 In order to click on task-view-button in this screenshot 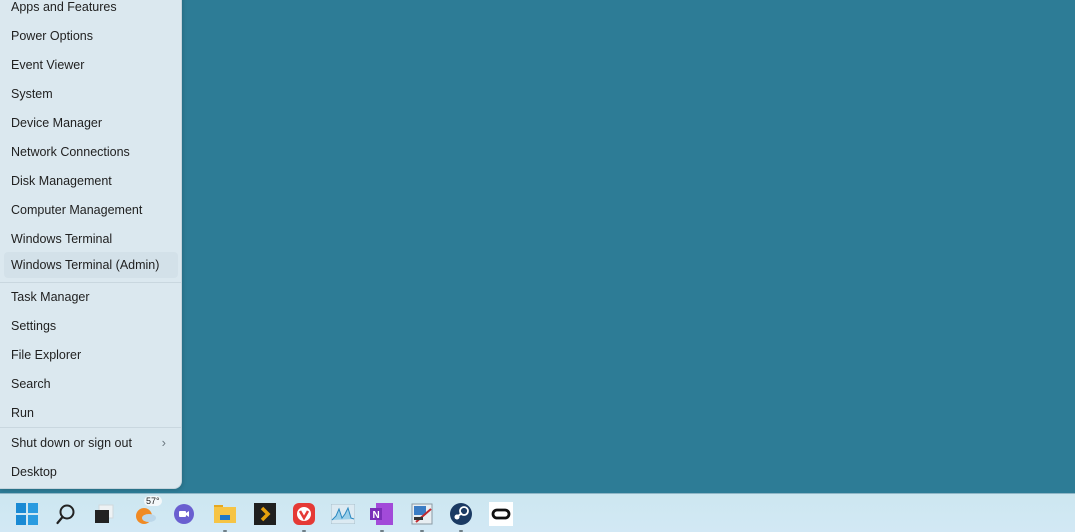, I will do `click(104, 514)`.